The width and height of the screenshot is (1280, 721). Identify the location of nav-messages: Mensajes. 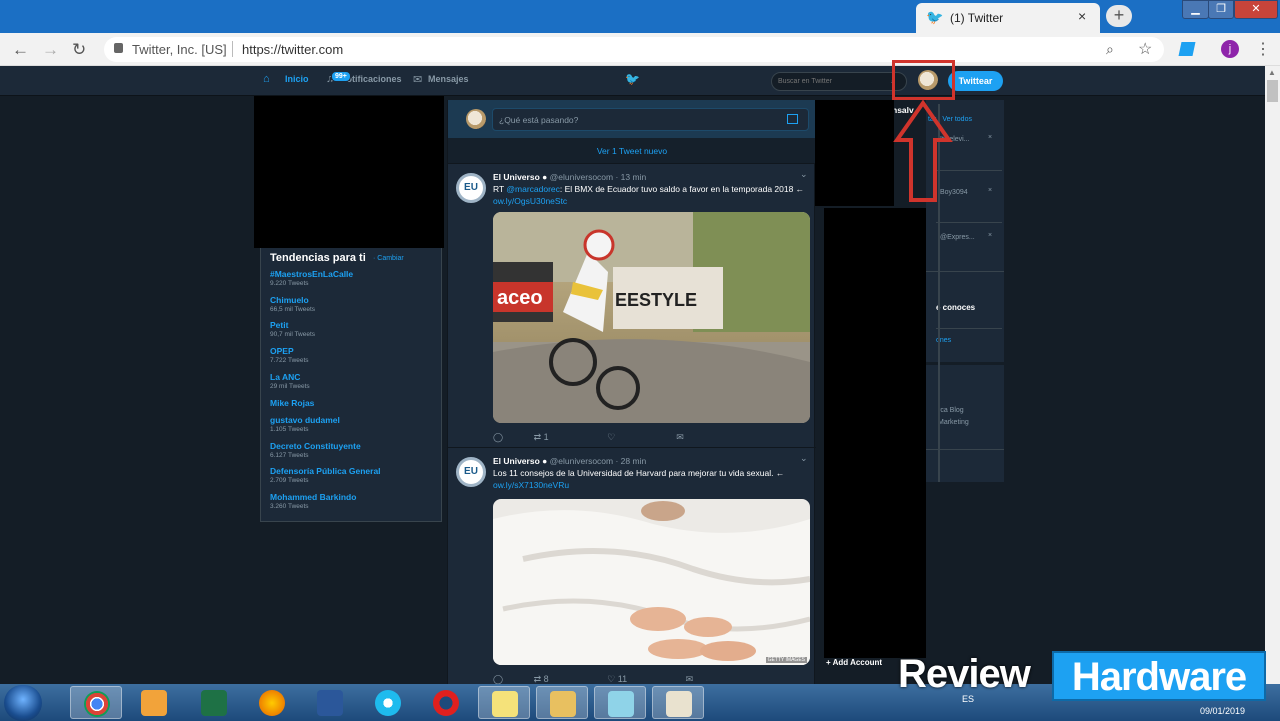
(448, 79).